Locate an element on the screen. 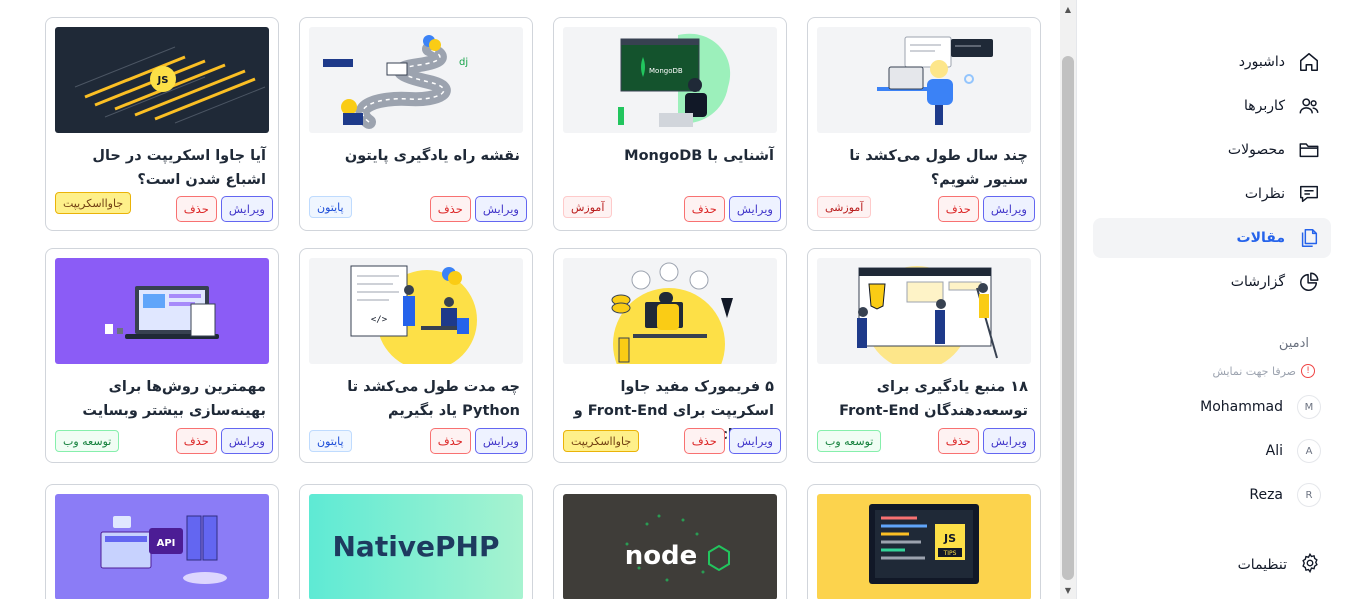 The width and height of the screenshot is (1349, 599). article-title: چند سال طول می‌کشد تا سنیور شویم؟ is located at coordinates (938, 168).